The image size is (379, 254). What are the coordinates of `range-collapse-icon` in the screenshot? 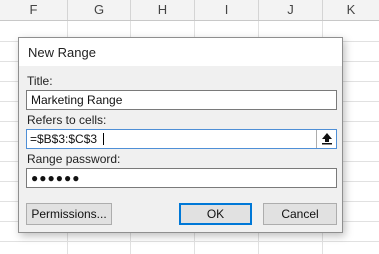 It's located at (327, 139).